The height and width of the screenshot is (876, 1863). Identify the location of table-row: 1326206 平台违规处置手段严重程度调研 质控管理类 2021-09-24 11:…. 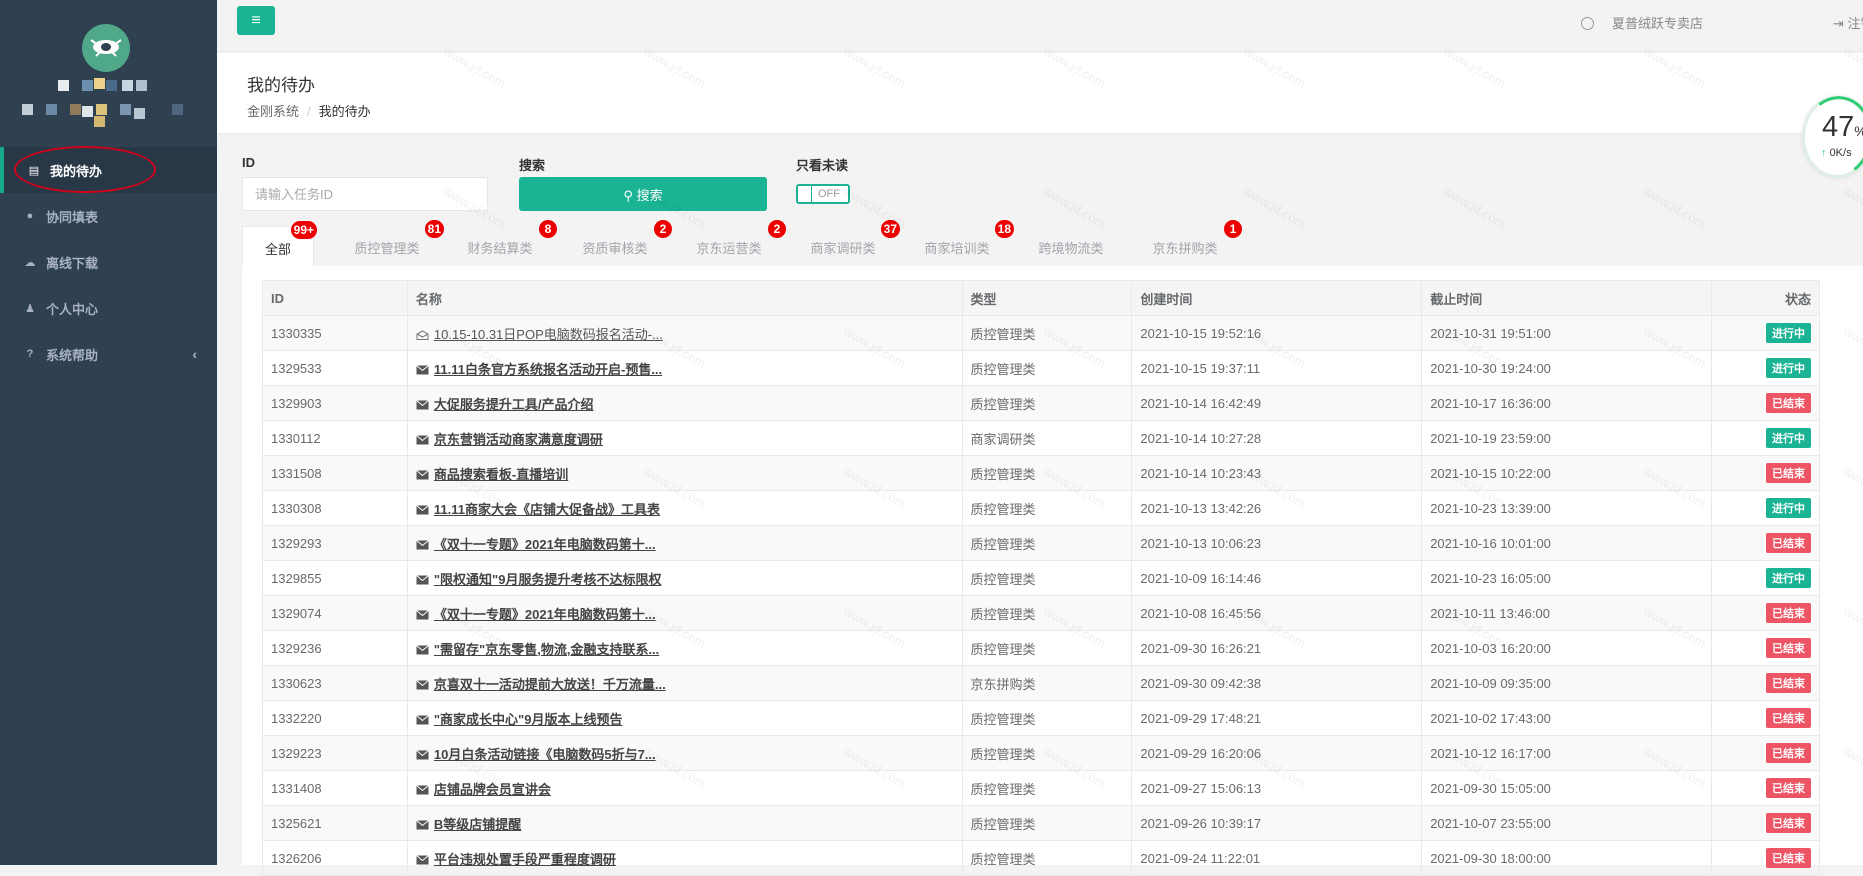
(1041, 858).